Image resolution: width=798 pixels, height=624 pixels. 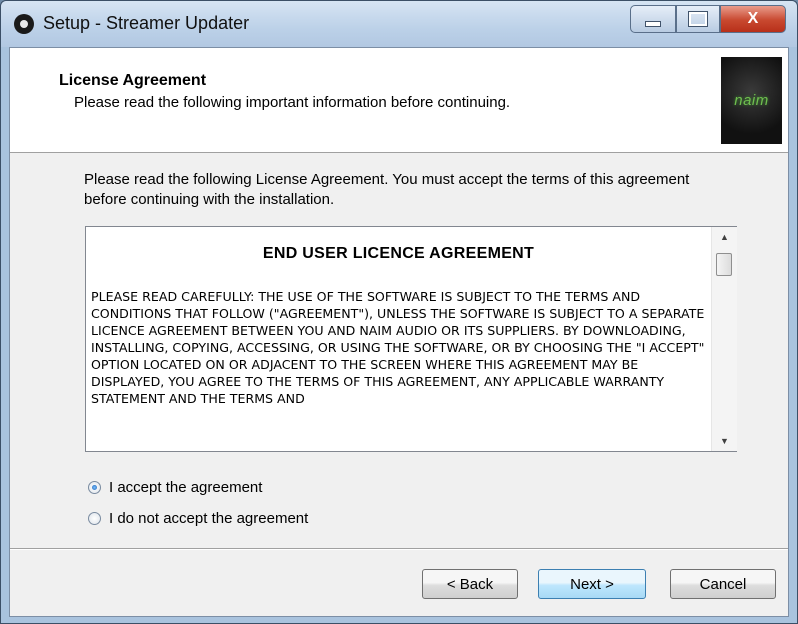 What do you see at coordinates (185, 487) in the screenshot?
I see `accept-label: I accept the agreement` at bounding box center [185, 487].